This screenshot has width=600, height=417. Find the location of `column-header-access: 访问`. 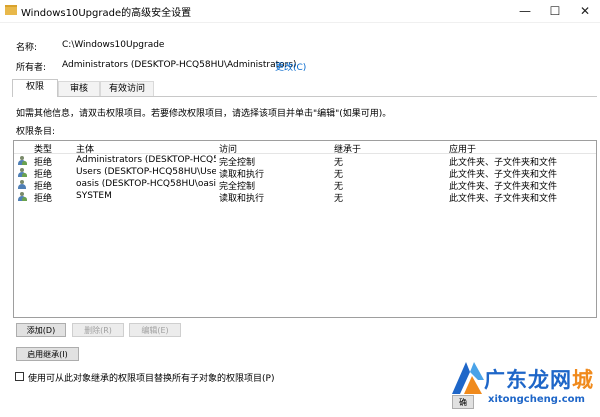

column-header-access: 访问 is located at coordinates (228, 148).